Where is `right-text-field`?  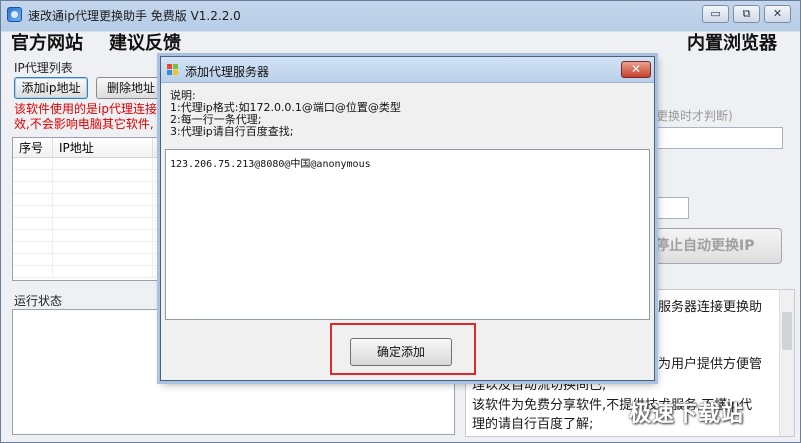 right-text-field is located at coordinates (717, 138).